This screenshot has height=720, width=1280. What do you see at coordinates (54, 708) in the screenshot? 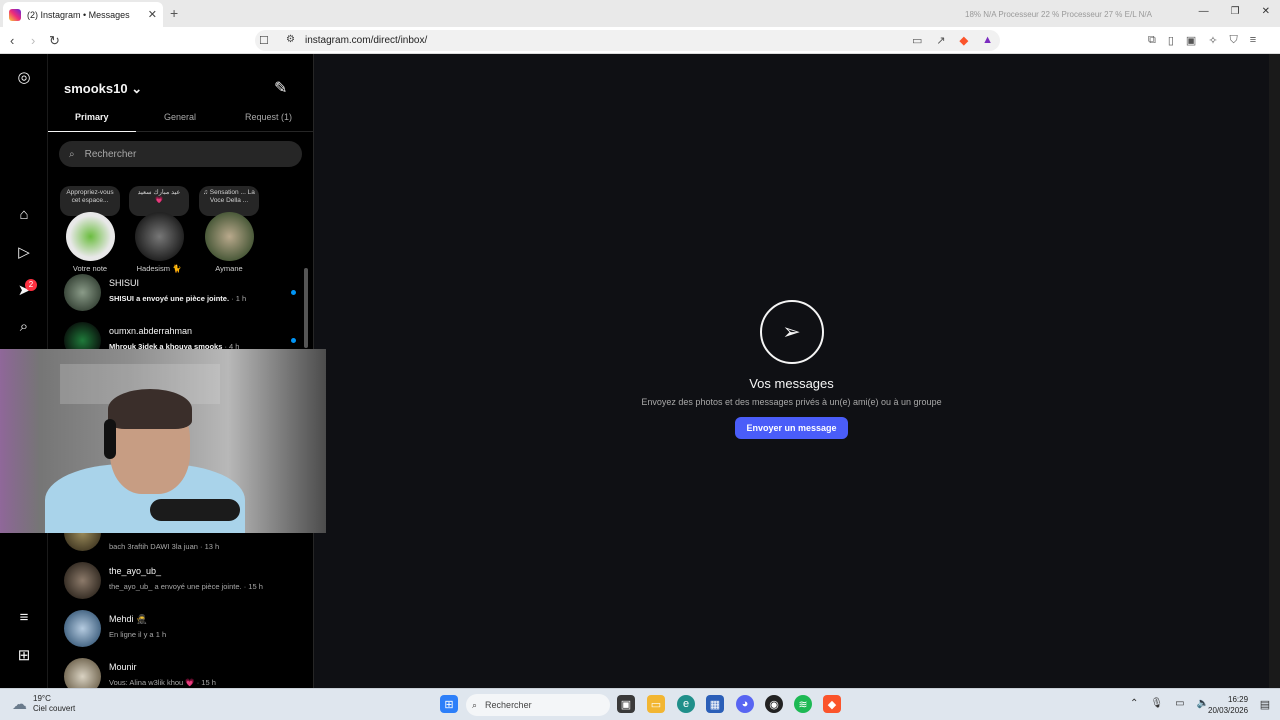
I see `weather-text: Ciel couvert` at bounding box center [54, 708].